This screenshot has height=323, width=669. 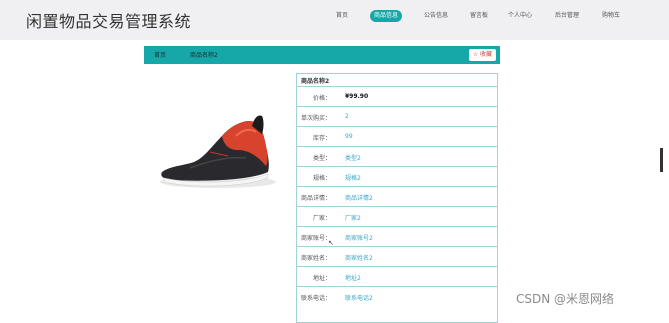 What do you see at coordinates (436, 16) in the screenshot?
I see `nav-announcements: 公告信息` at bounding box center [436, 16].